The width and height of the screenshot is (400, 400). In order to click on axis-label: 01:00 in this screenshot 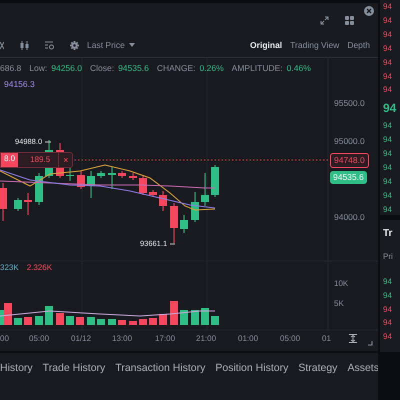, I will do `click(248, 339)`.